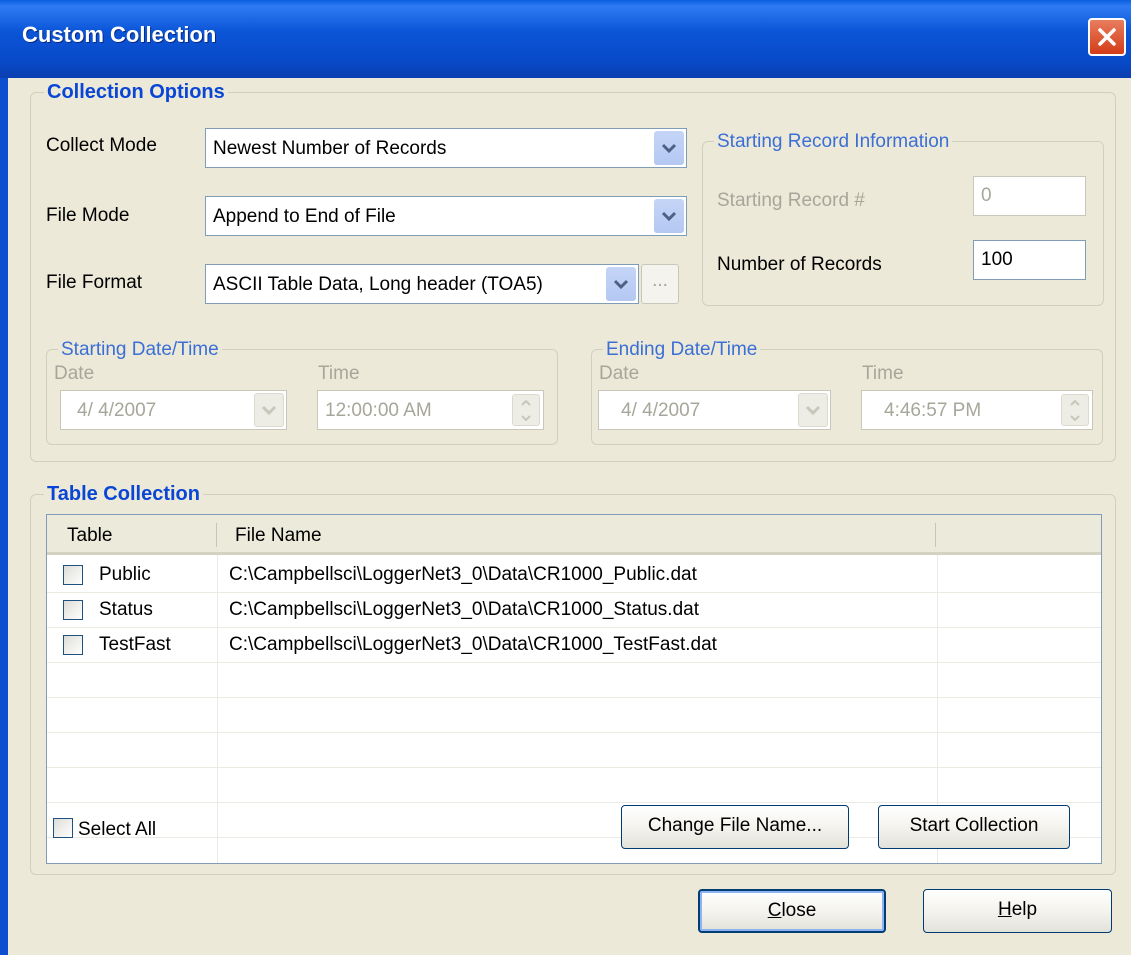 This screenshot has width=1131, height=955. I want to click on title-bar: Custom Collection, so click(565, 39).